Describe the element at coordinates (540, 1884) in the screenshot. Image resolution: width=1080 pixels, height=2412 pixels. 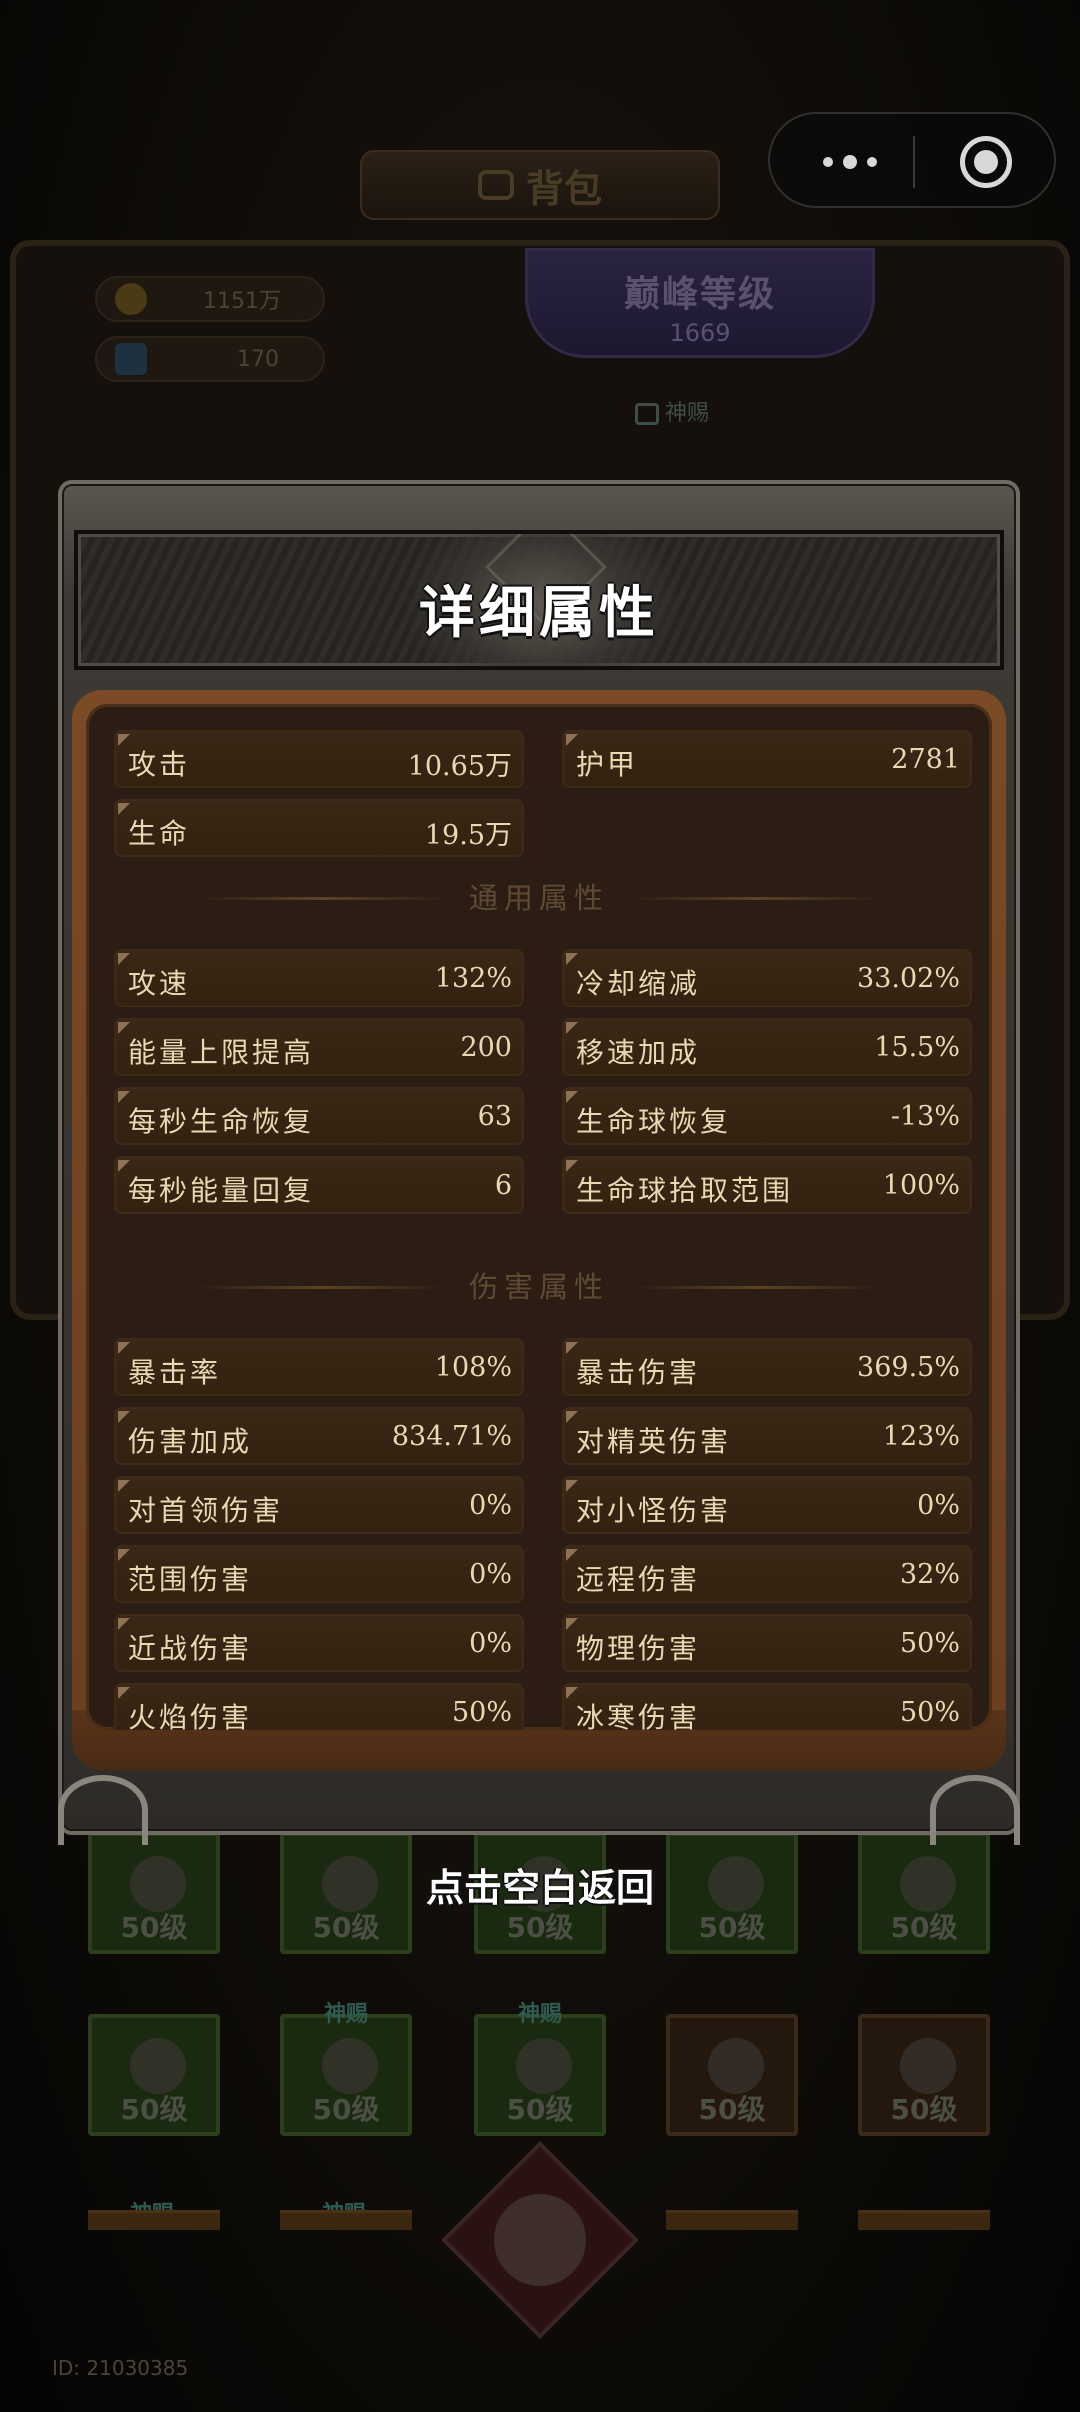
I see `tap-blank-to-return: 点击空白返回` at that location.